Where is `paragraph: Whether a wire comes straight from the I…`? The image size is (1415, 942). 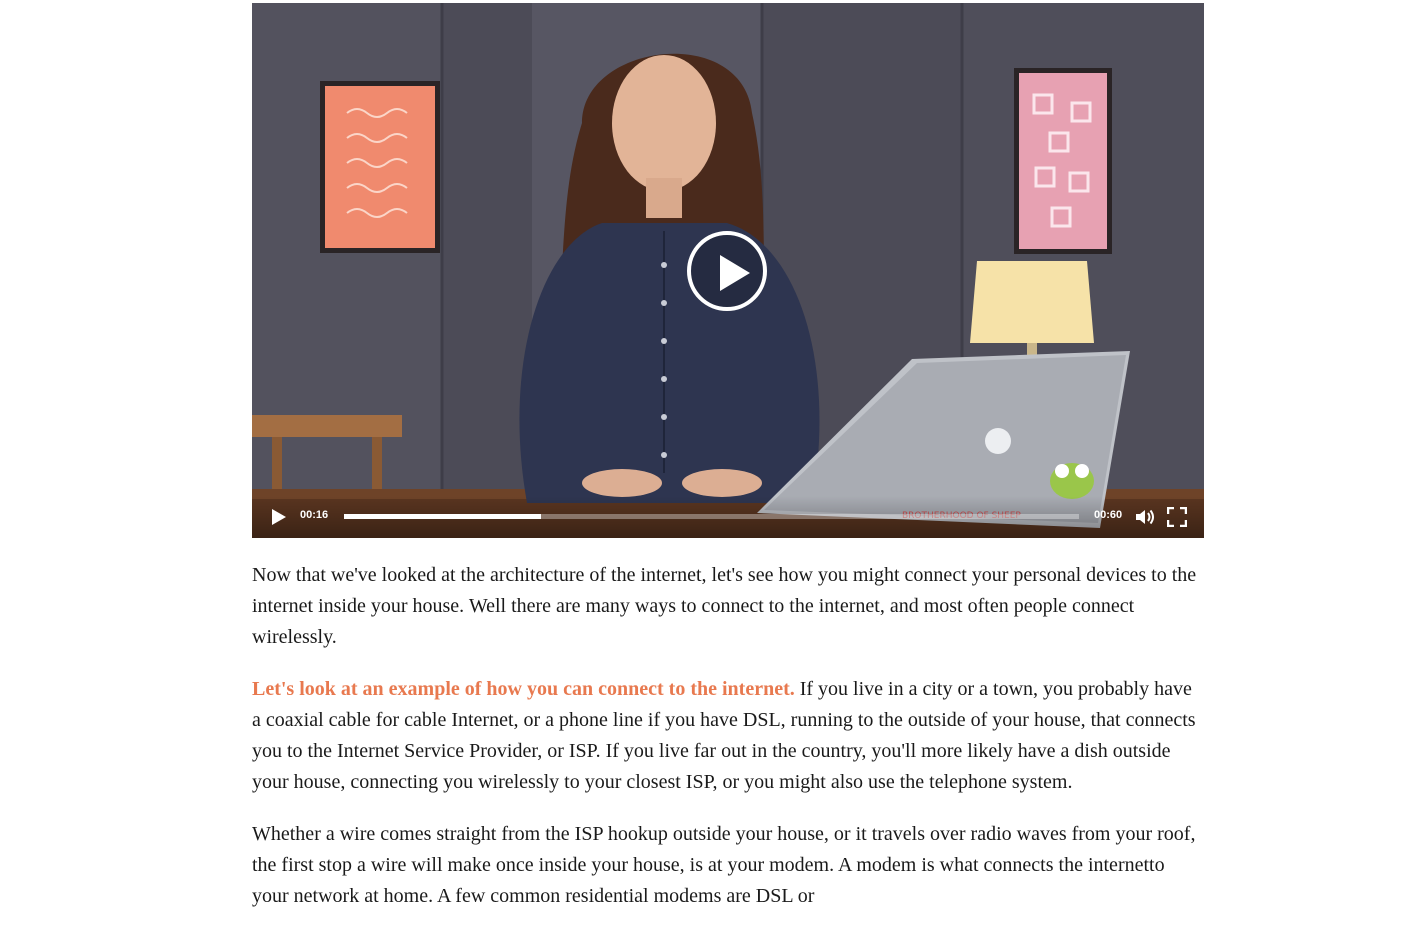
paragraph: Whether a wire comes straight from the I… is located at coordinates (724, 865).